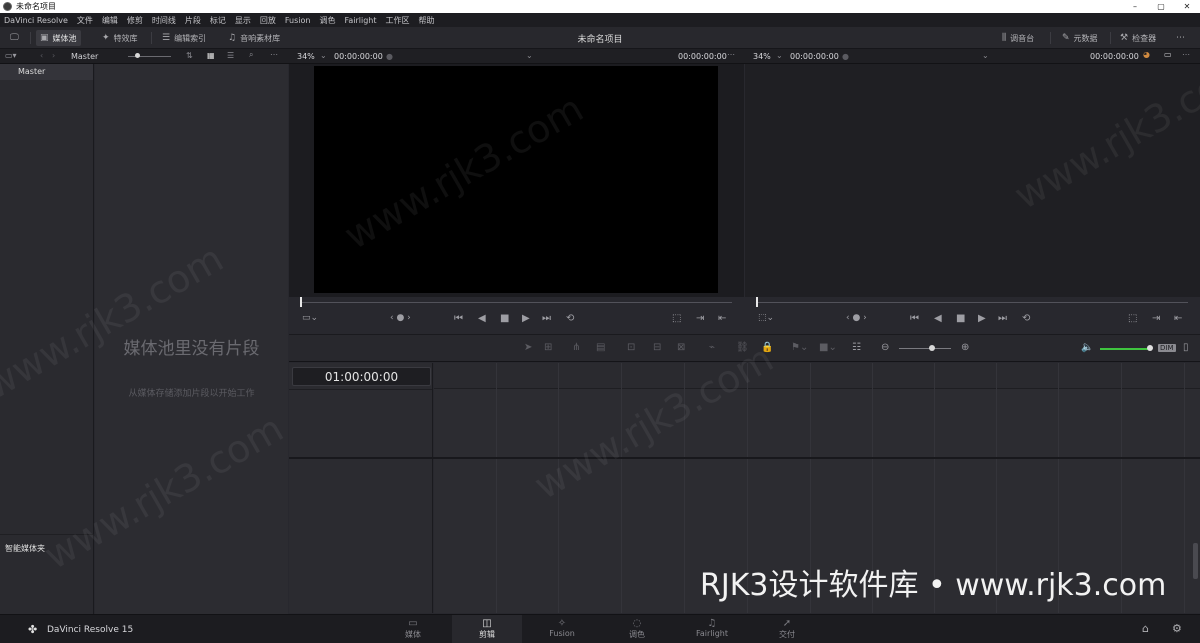 This screenshot has width=1200, height=643. I want to click on video-audio-divider, so click(744, 458).